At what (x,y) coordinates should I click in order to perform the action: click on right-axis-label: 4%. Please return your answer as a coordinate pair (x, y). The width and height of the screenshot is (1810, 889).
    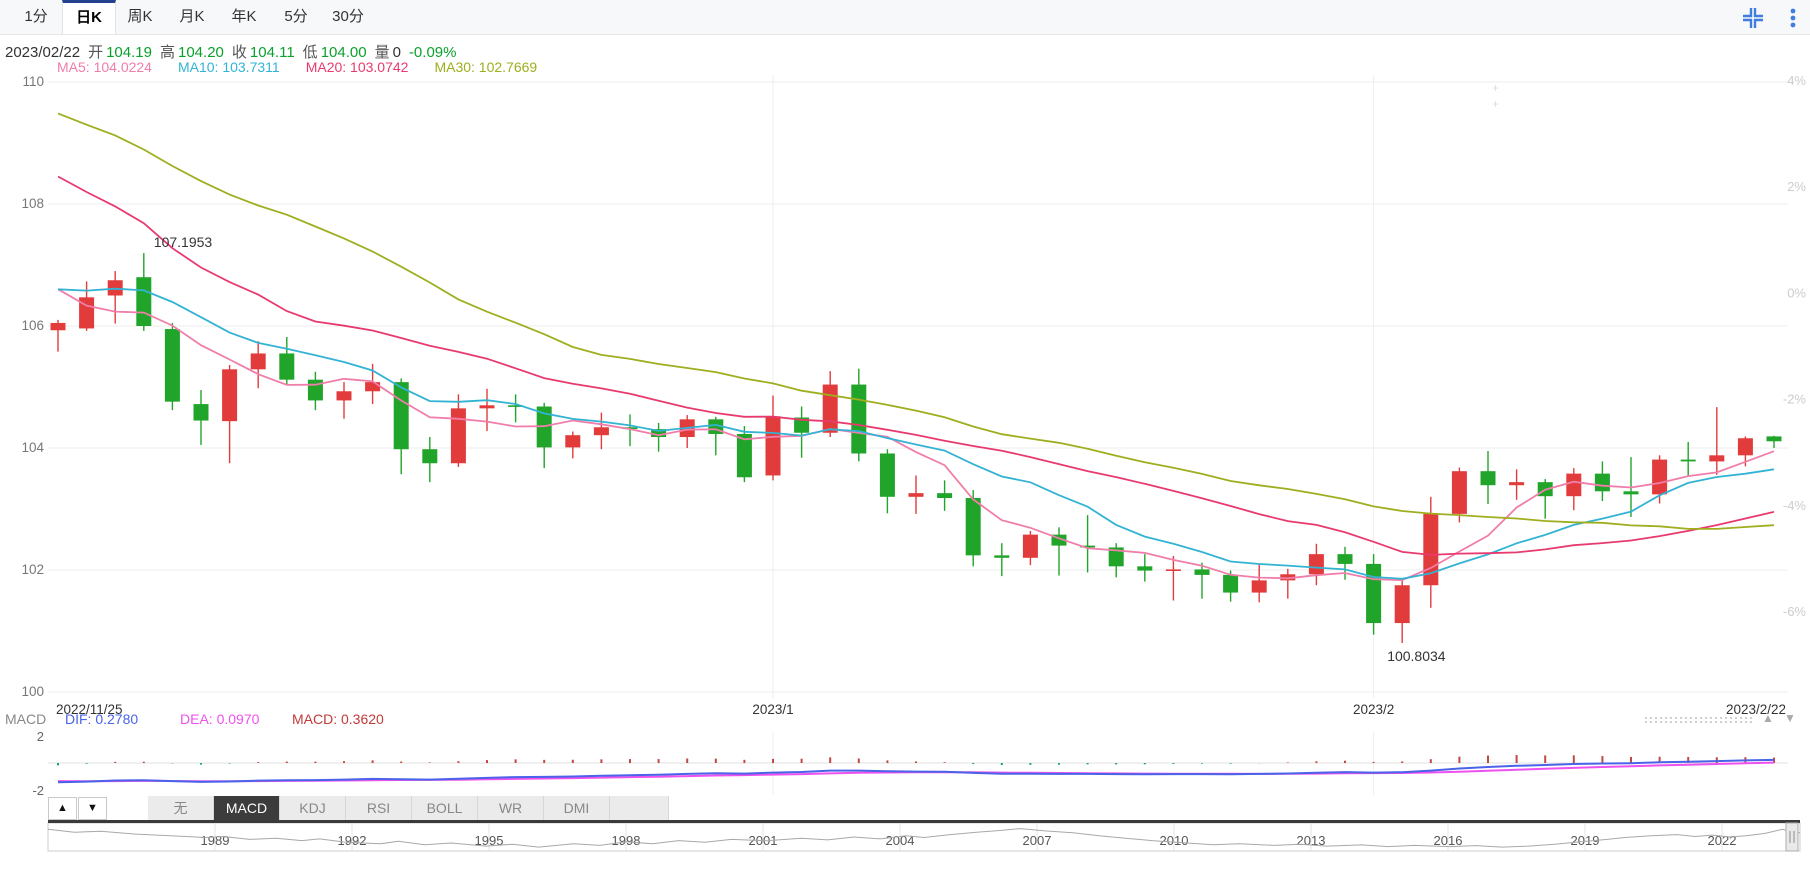
    Looking at the image, I should click on (1796, 80).